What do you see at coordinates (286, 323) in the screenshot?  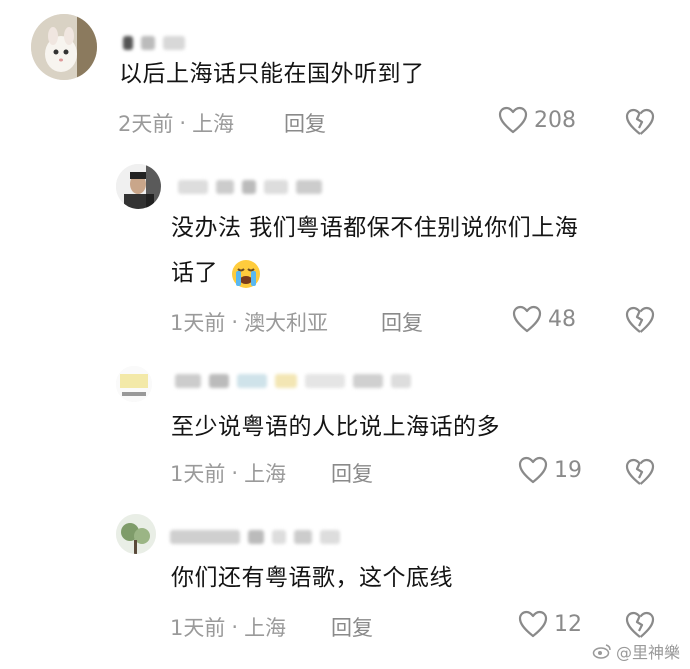 I see `comment-location: 澳大利亚` at bounding box center [286, 323].